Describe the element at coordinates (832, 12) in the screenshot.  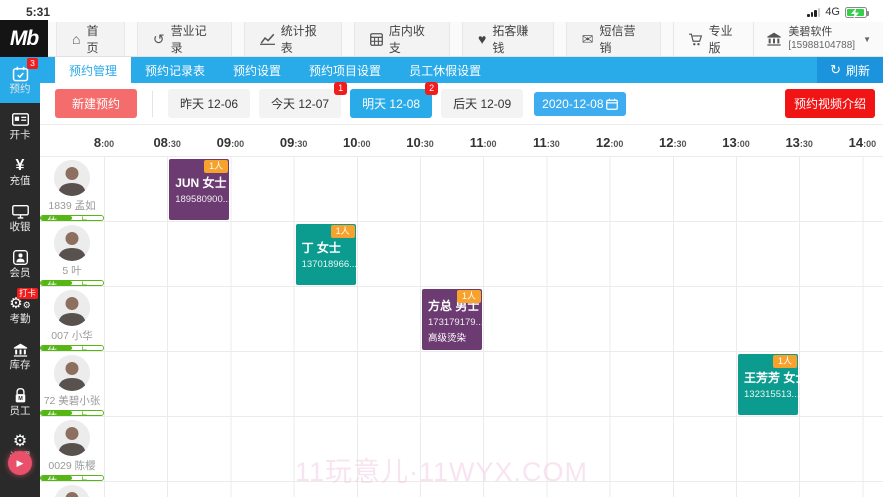
I see `network-type: 4G` at that location.